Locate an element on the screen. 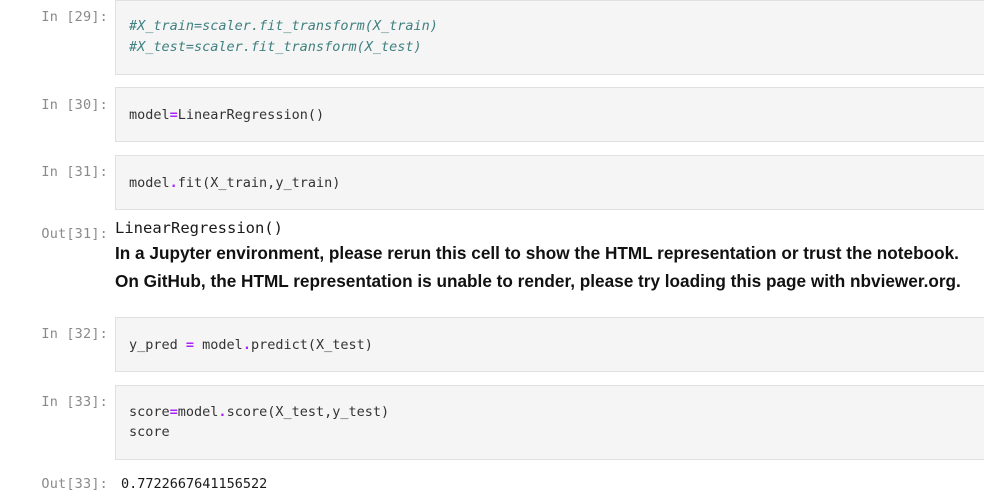 The height and width of the screenshot is (500, 984). input-prompt-29: In [29]: is located at coordinates (74, 17).